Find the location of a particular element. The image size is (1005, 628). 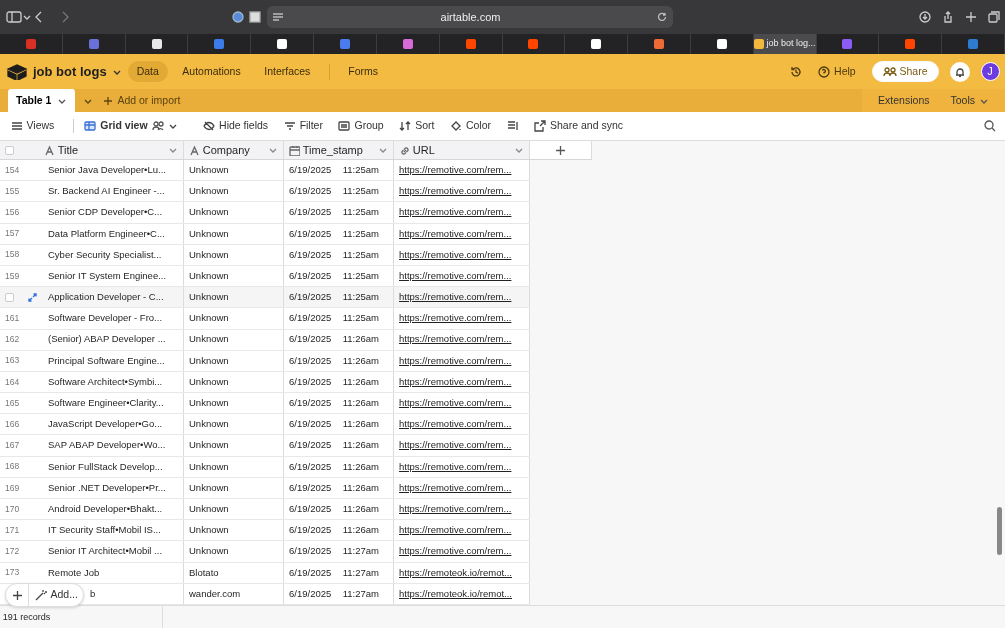

help-button: Help is located at coordinates (837, 71).